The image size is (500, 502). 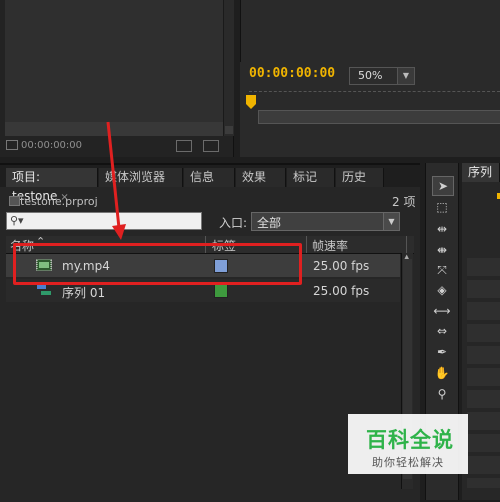 I want to click on watermark-subtitle: 助你轻松解决, so click(x=408, y=462).